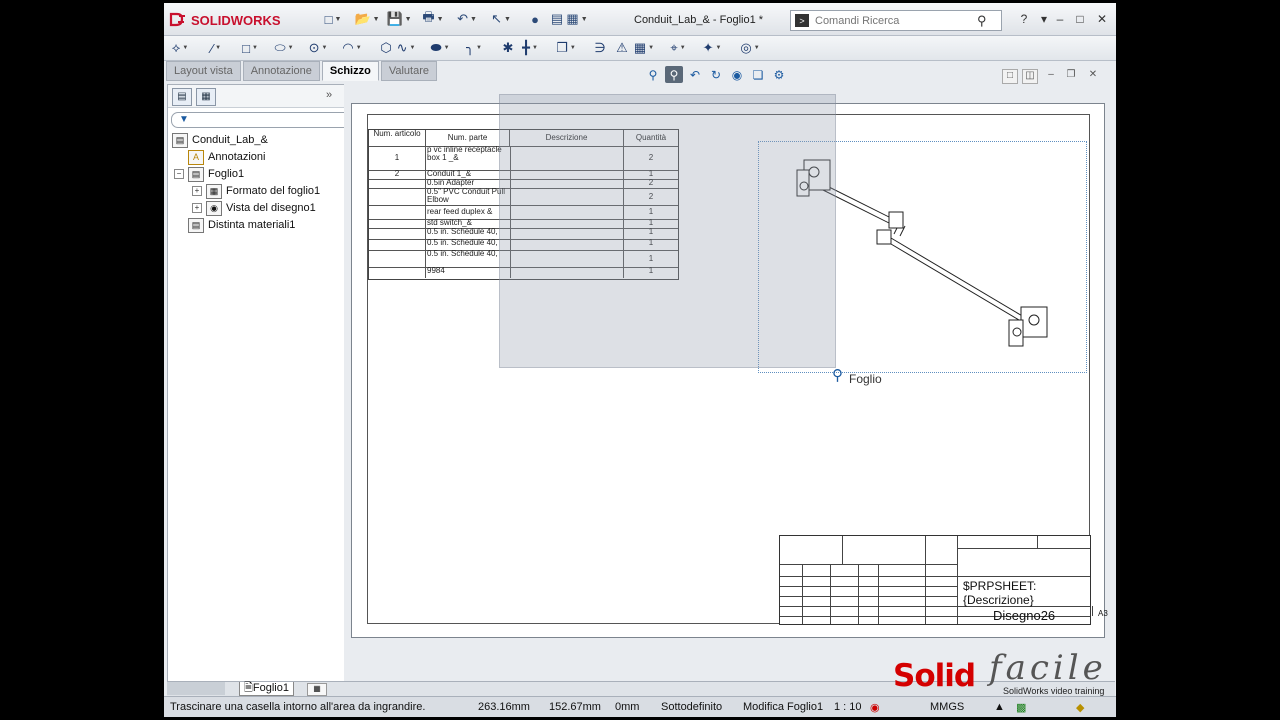 This screenshot has width=1280, height=720. What do you see at coordinates (678, 48) in the screenshot?
I see `move-entities-icon: ⌖ ▼` at bounding box center [678, 48].